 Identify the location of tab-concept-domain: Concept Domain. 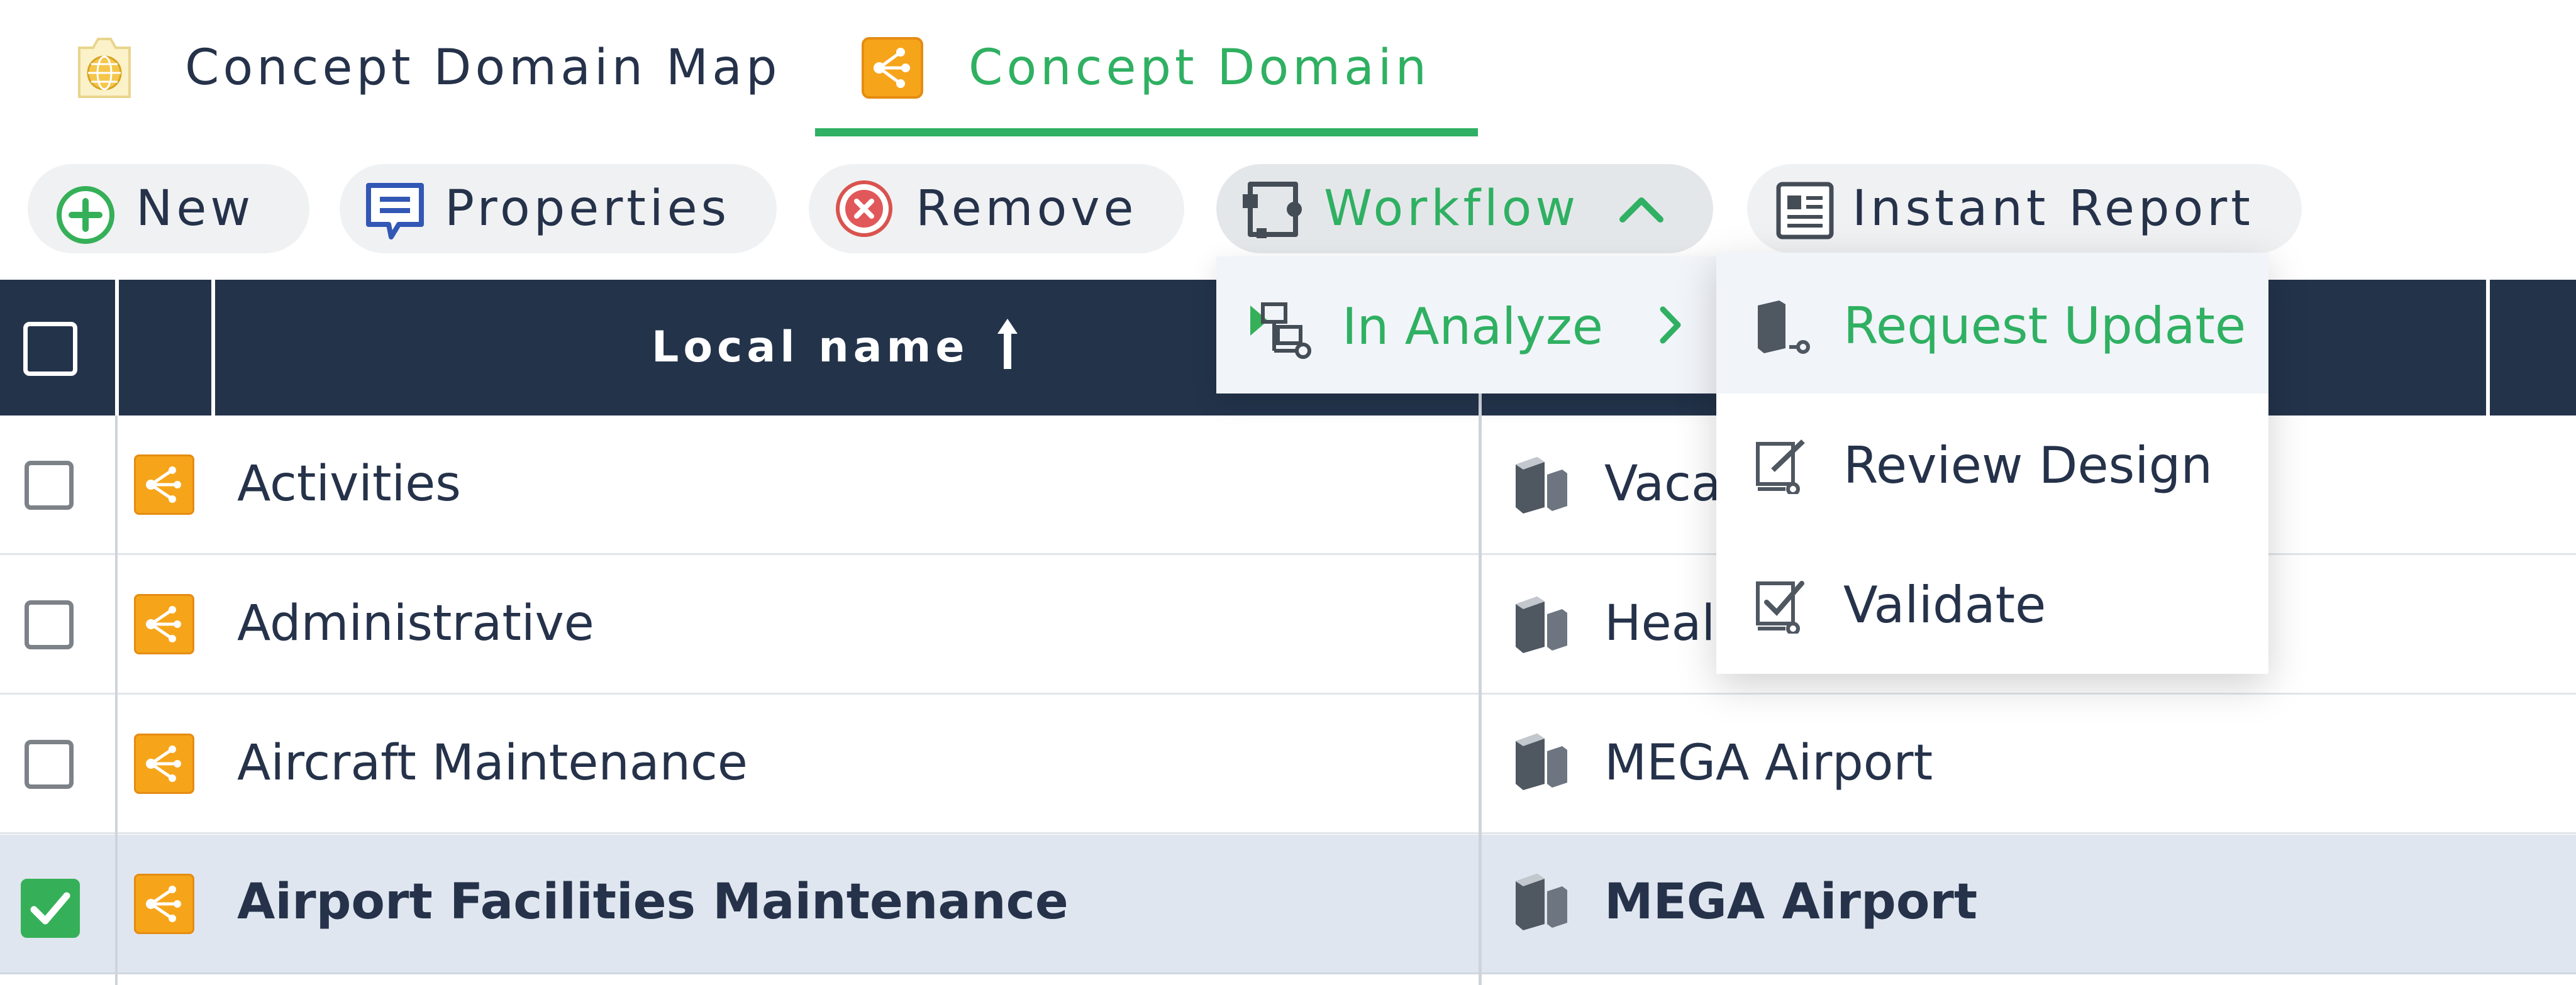
(1146, 67).